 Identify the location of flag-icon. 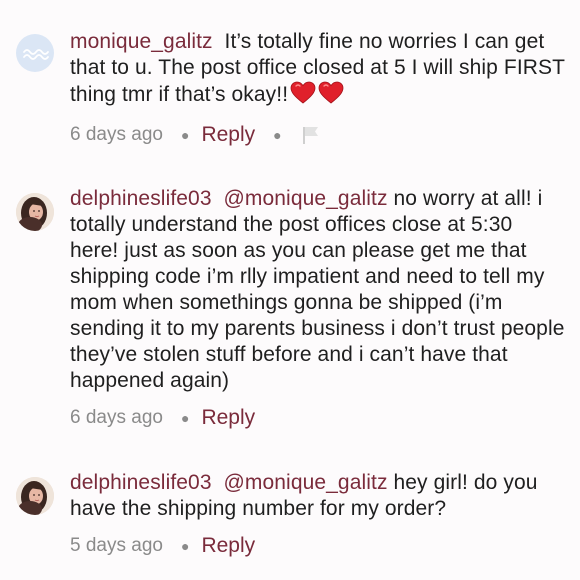
(311, 135).